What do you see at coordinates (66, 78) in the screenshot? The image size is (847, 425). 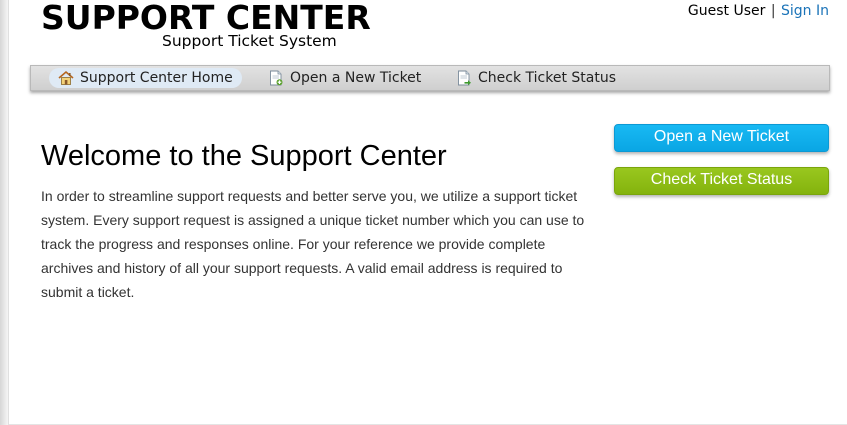 I see `home-icon` at bounding box center [66, 78].